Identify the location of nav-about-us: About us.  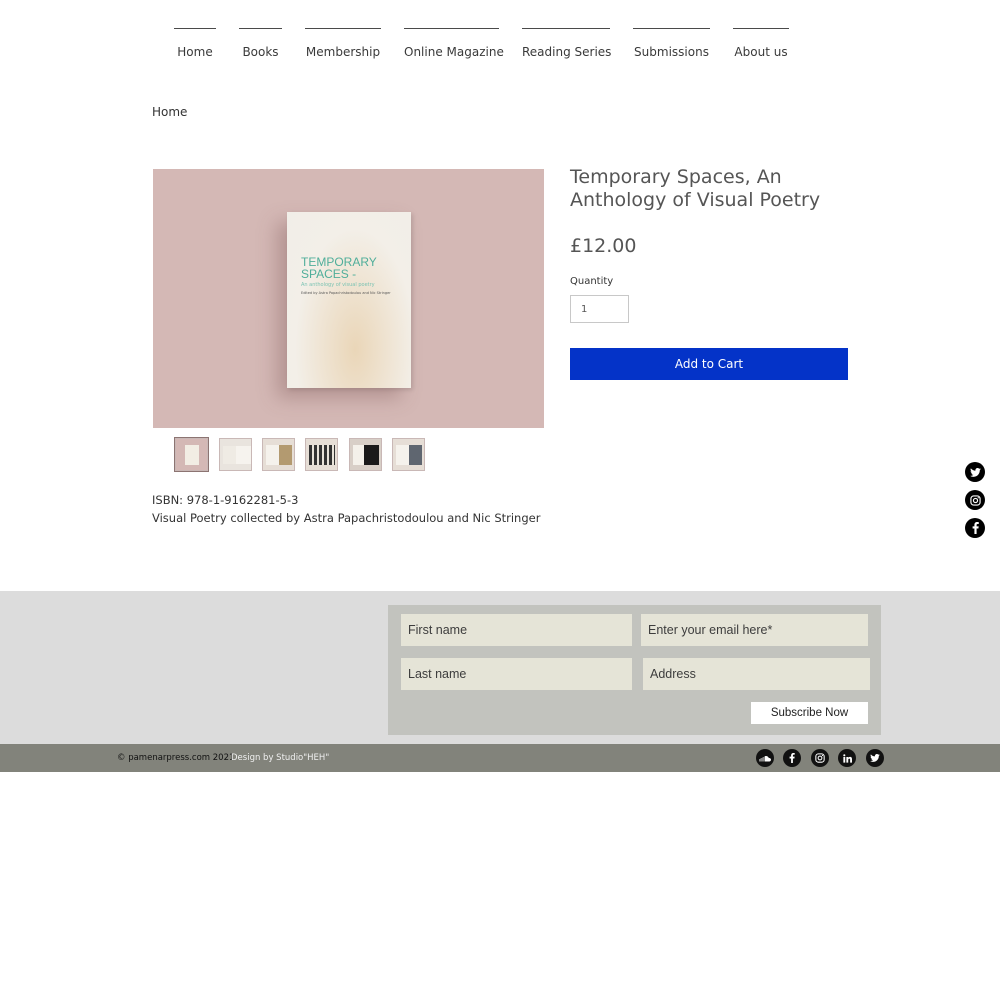
(761, 44).